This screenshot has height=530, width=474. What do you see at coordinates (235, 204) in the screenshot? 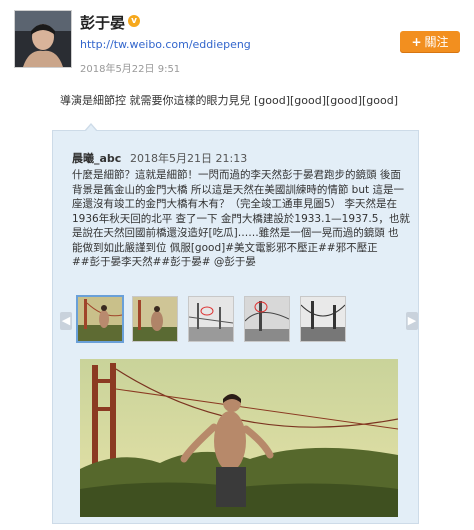
I see `repost-text-line: 座還沒有竣工的金門大橋有木有？（完全竣工通車見圖5） 李天然是在` at bounding box center [235, 204].